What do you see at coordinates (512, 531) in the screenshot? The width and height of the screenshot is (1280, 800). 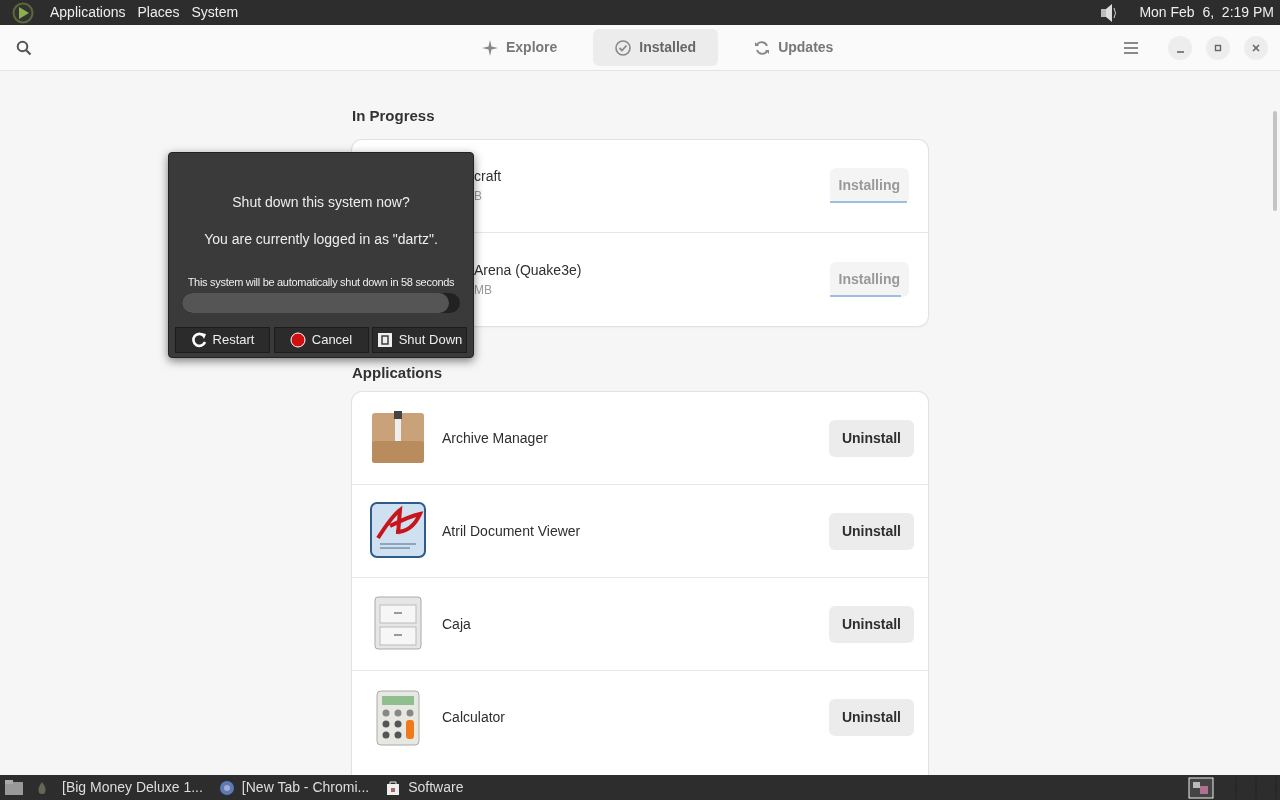 I see `app-name: Atril Document Viewer` at bounding box center [512, 531].